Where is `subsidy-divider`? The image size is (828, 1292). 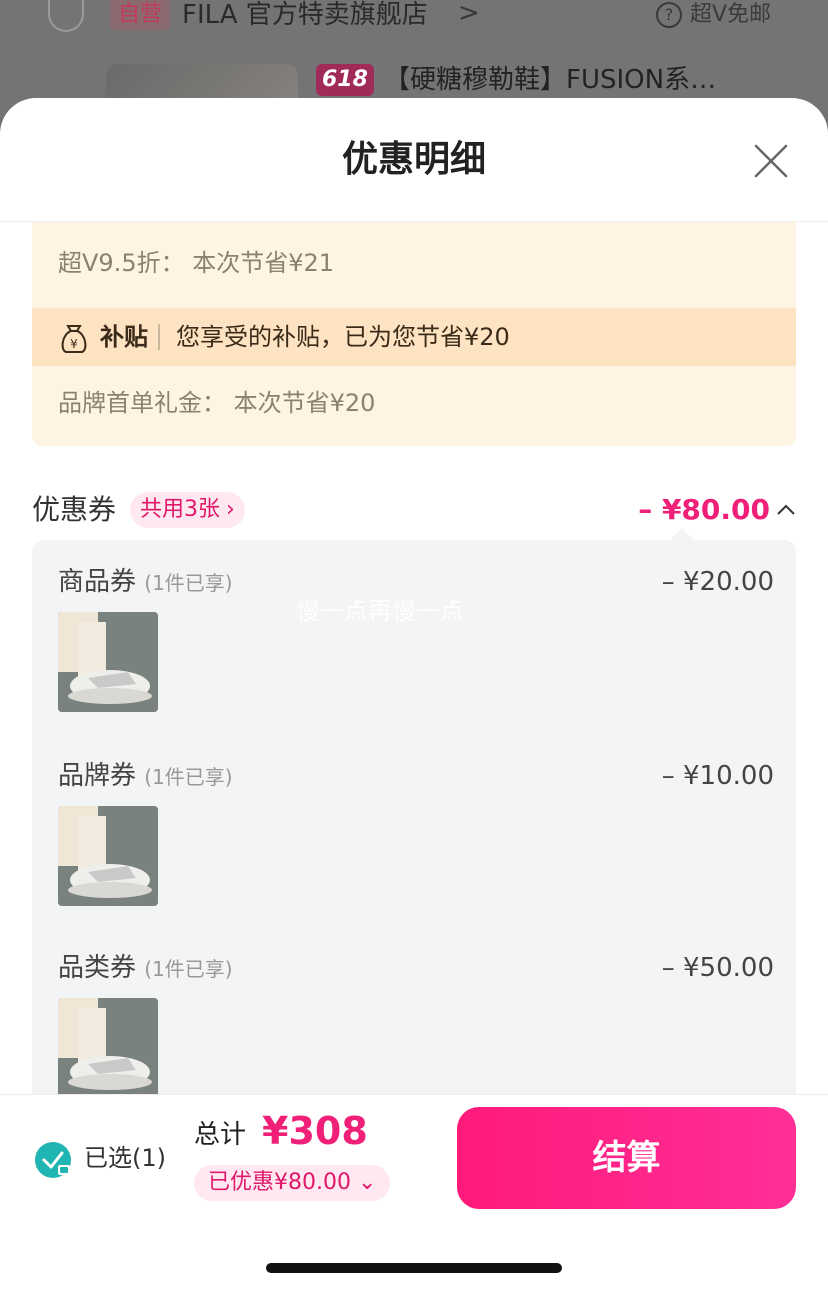 subsidy-divider is located at coordinates (159, 337).